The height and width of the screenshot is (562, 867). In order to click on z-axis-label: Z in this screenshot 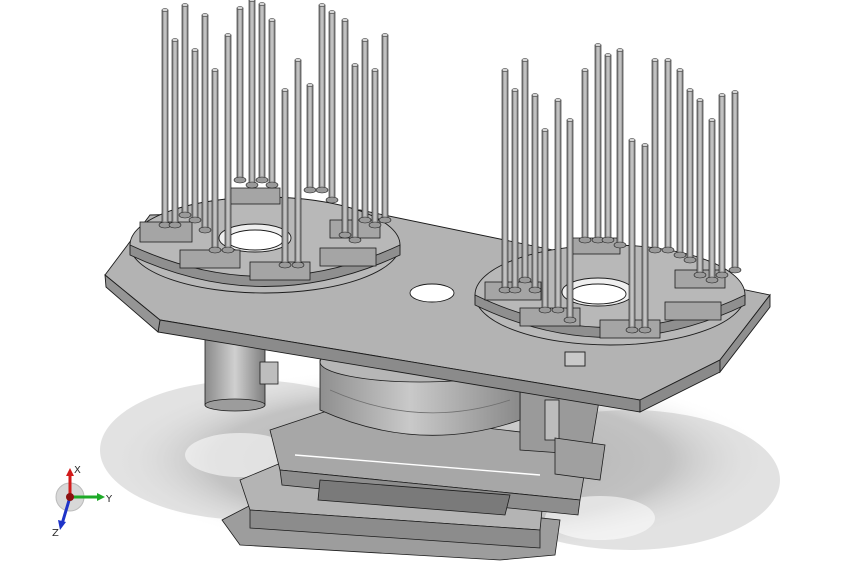, I will do `click(55, 533)`.